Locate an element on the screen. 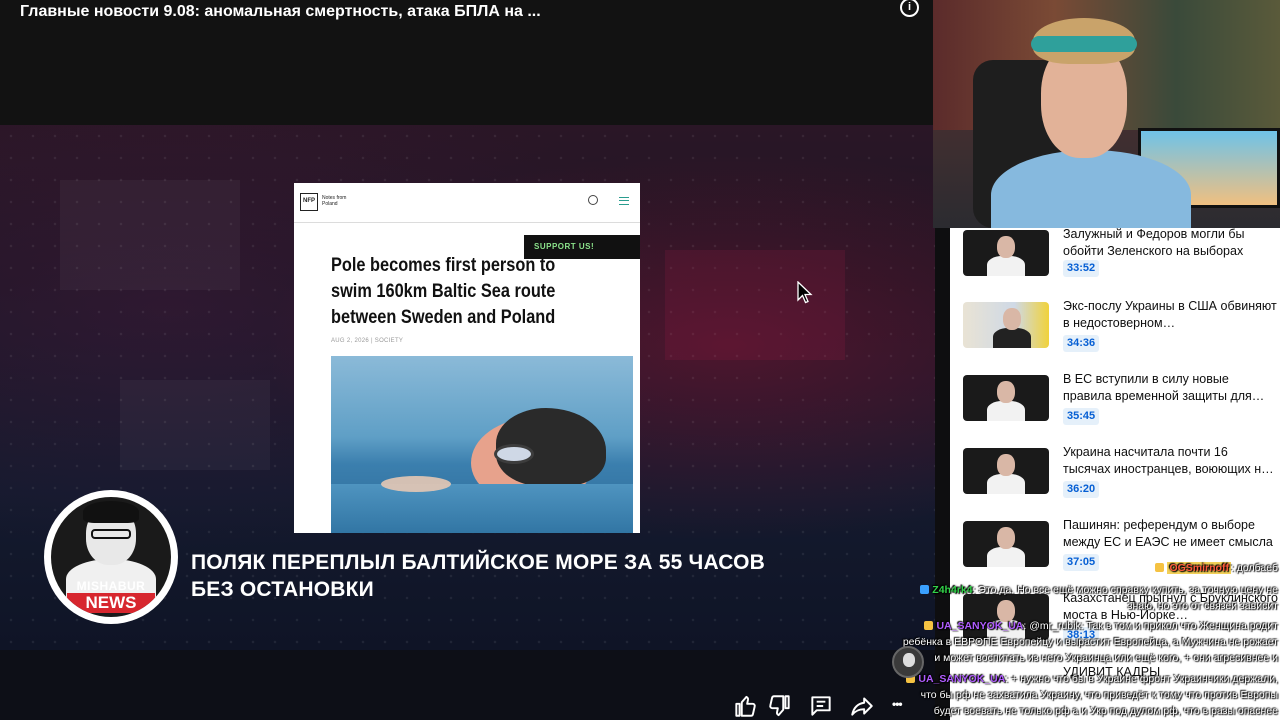 The height and width of the screenshot is (720, 1280). logo-wordmark-top: MISHABUR is located at coordinates (111, 586).